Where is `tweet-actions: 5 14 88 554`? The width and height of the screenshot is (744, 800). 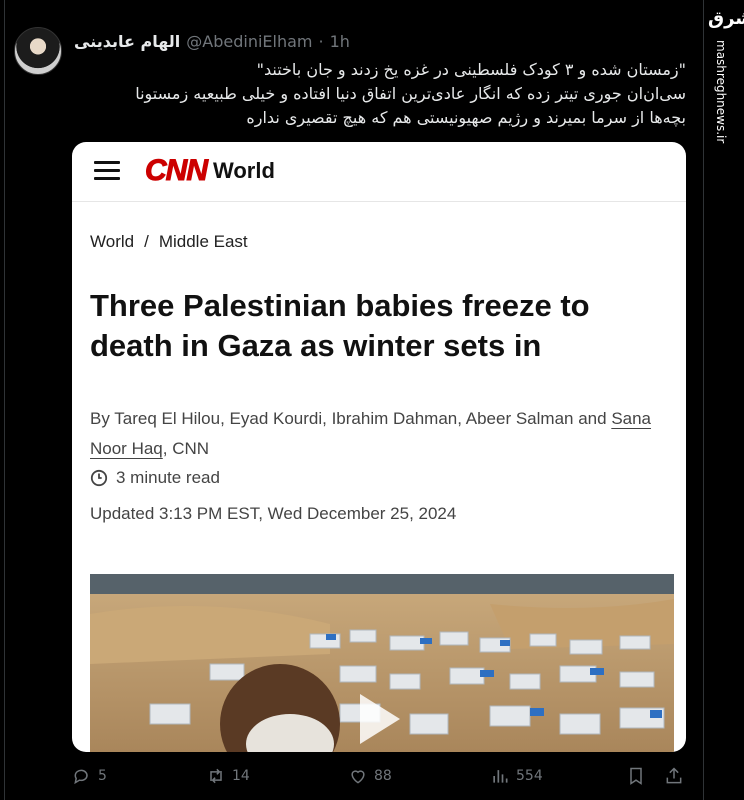
tweet-actions: 5 14 88 554 is located at coordinates (382, 776).